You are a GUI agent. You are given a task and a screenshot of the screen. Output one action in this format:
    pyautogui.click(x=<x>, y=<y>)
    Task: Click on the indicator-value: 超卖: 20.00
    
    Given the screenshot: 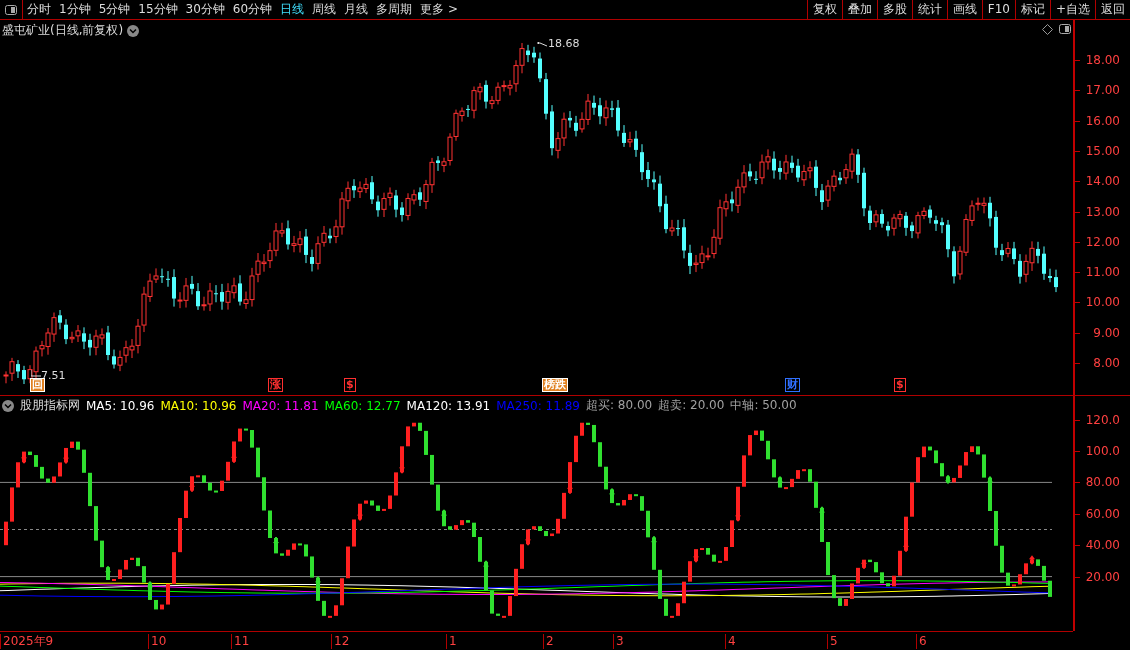 What is the action you would take?
    pyautogui.click(x=691, y=405)
    